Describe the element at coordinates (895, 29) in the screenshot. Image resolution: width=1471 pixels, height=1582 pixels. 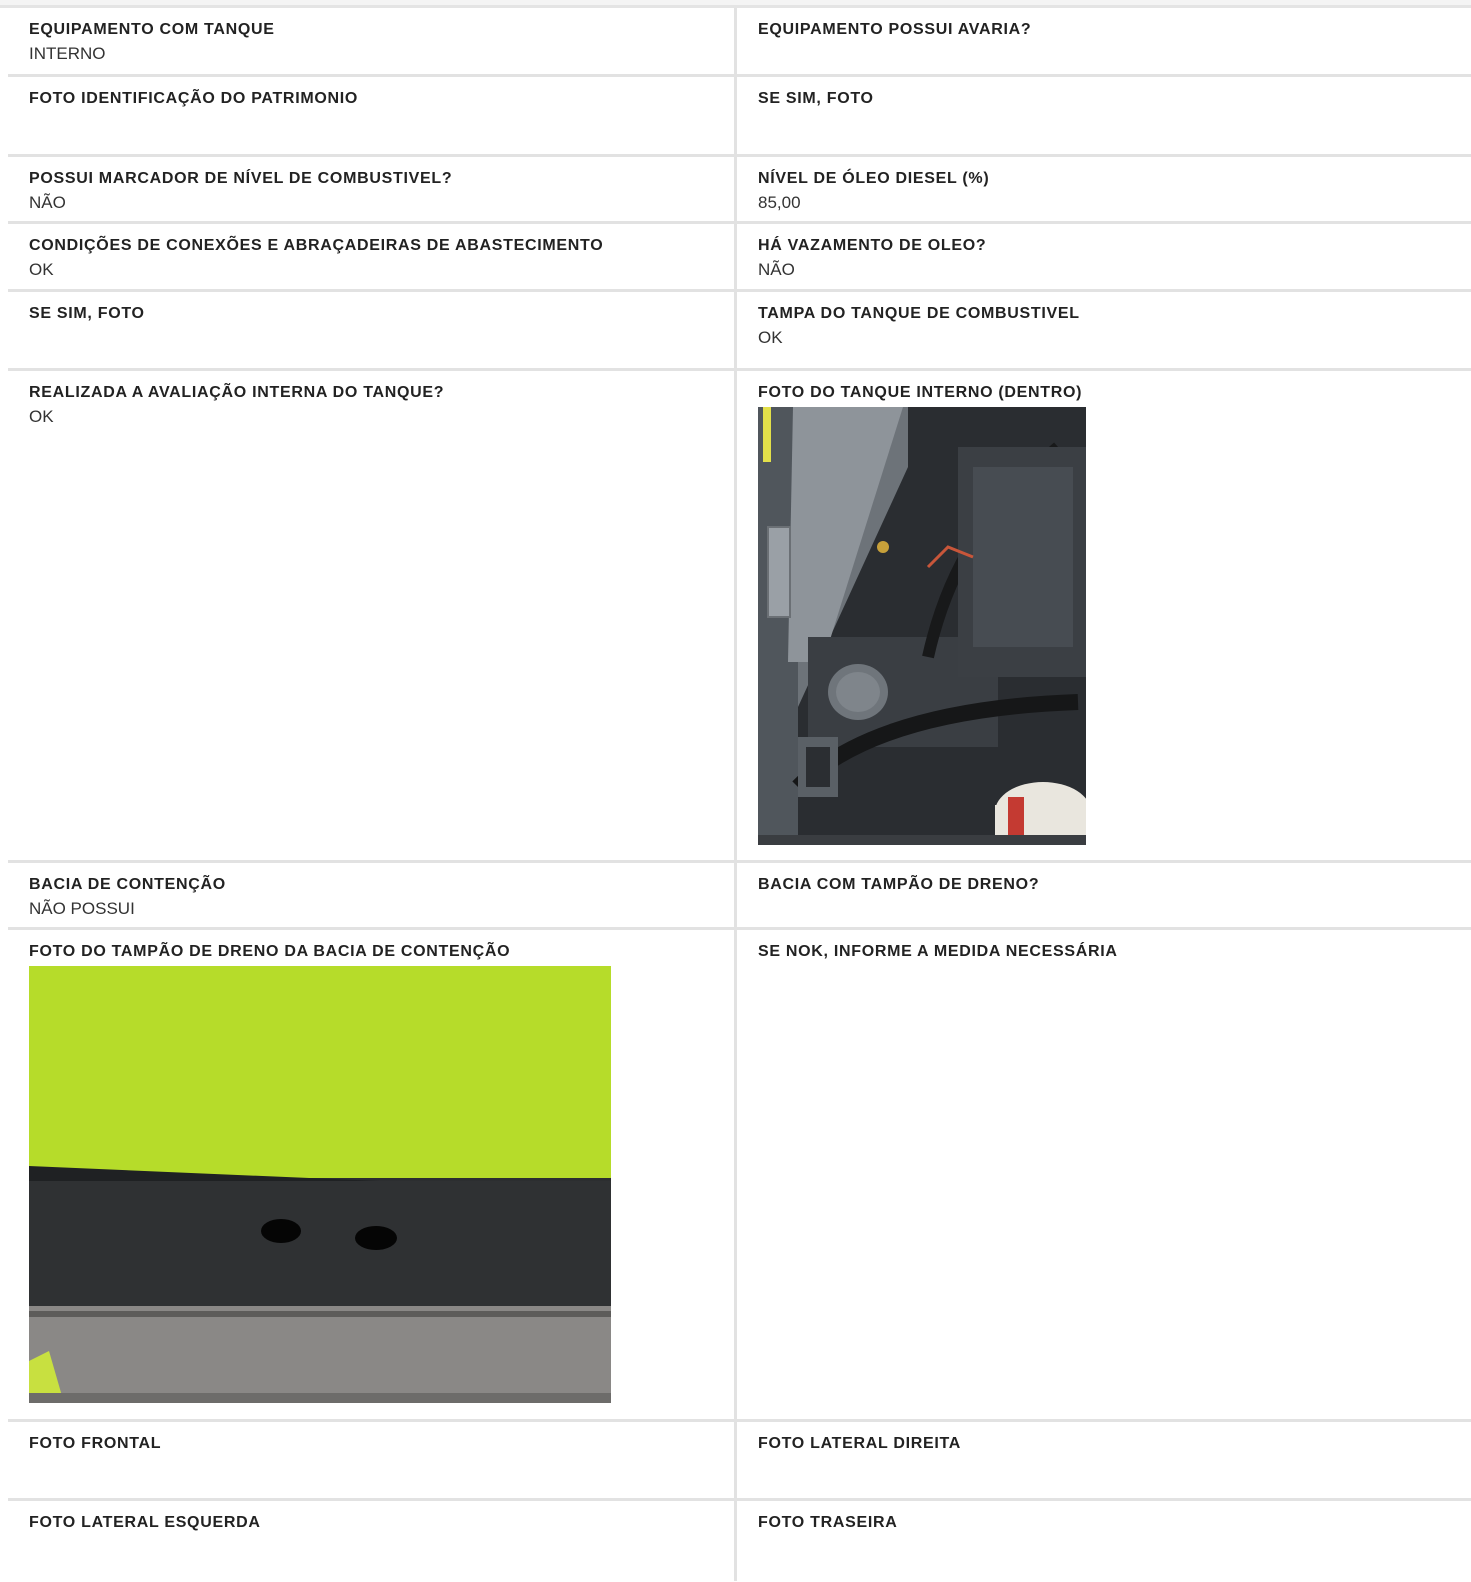
I see `field-label: EQUIPAMENTO POSSUI AVARIA?` at that location.